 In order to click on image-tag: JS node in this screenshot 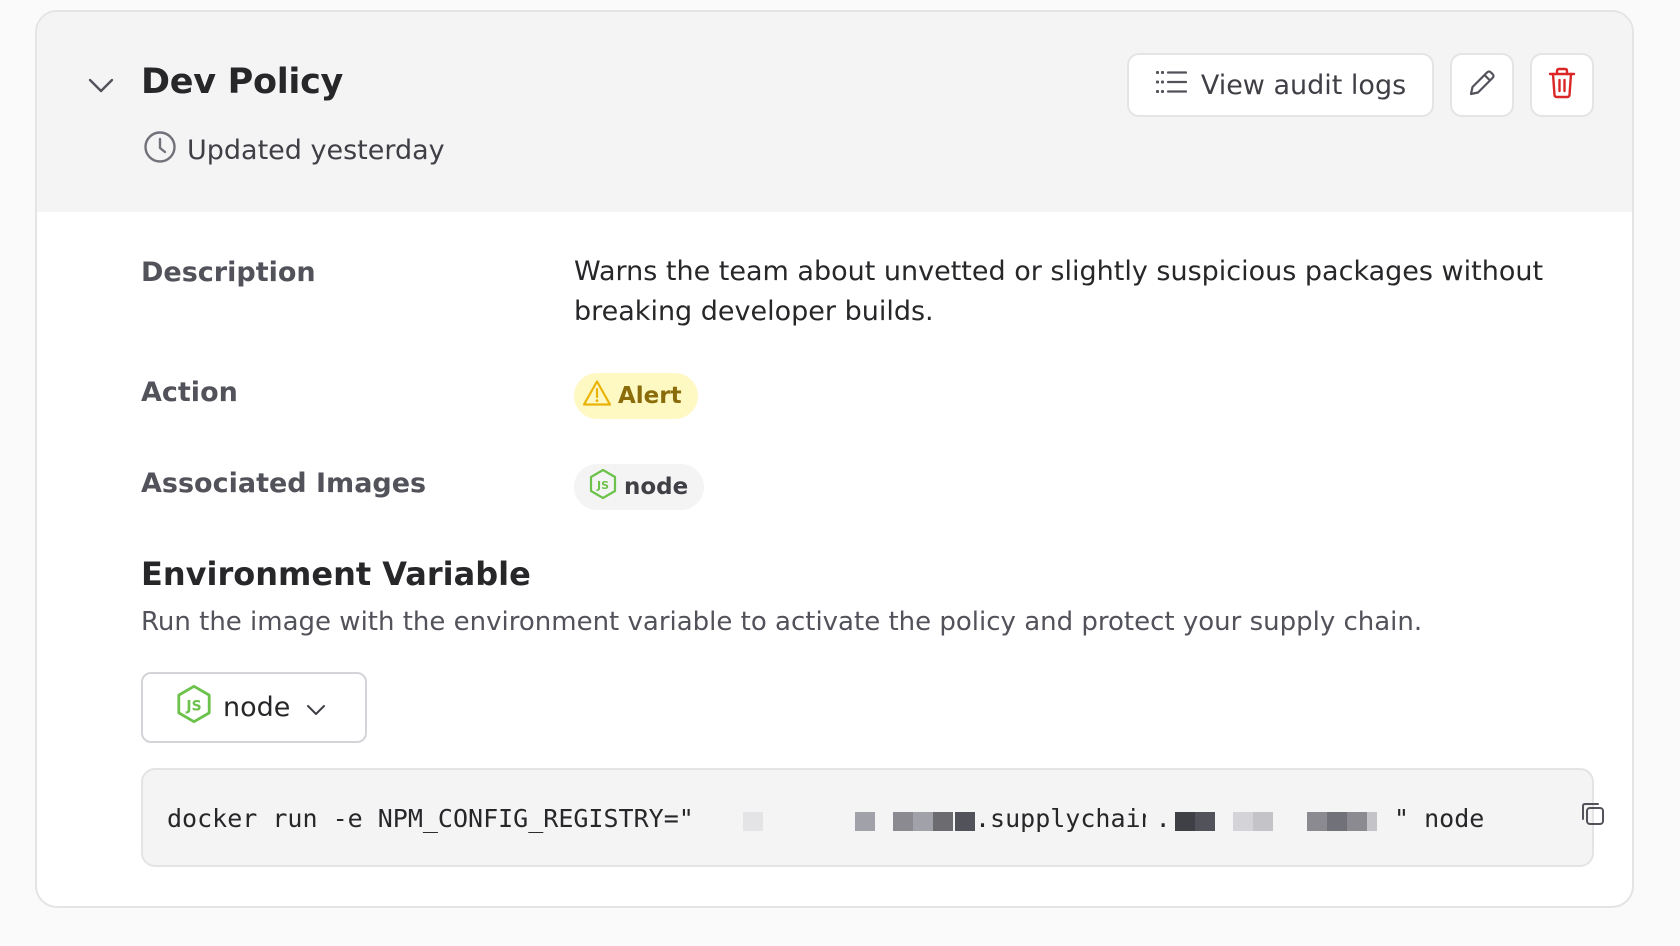, I will do `click(639, 487)`.